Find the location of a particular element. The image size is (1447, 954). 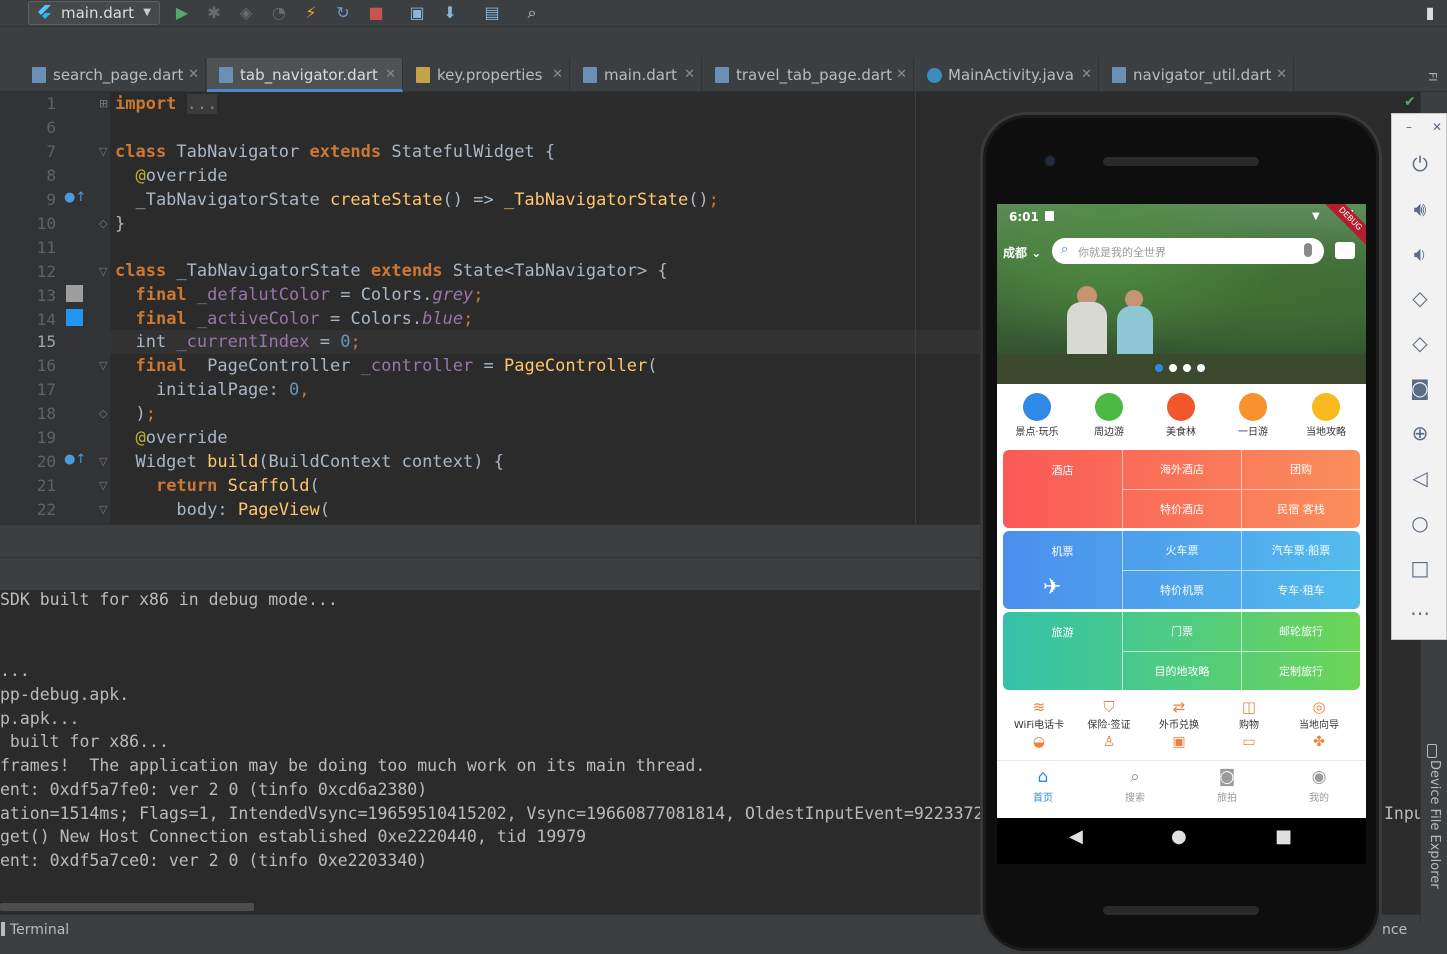

sub-nav-item: ◫ 购物 is located at coordinates (1249, 712).